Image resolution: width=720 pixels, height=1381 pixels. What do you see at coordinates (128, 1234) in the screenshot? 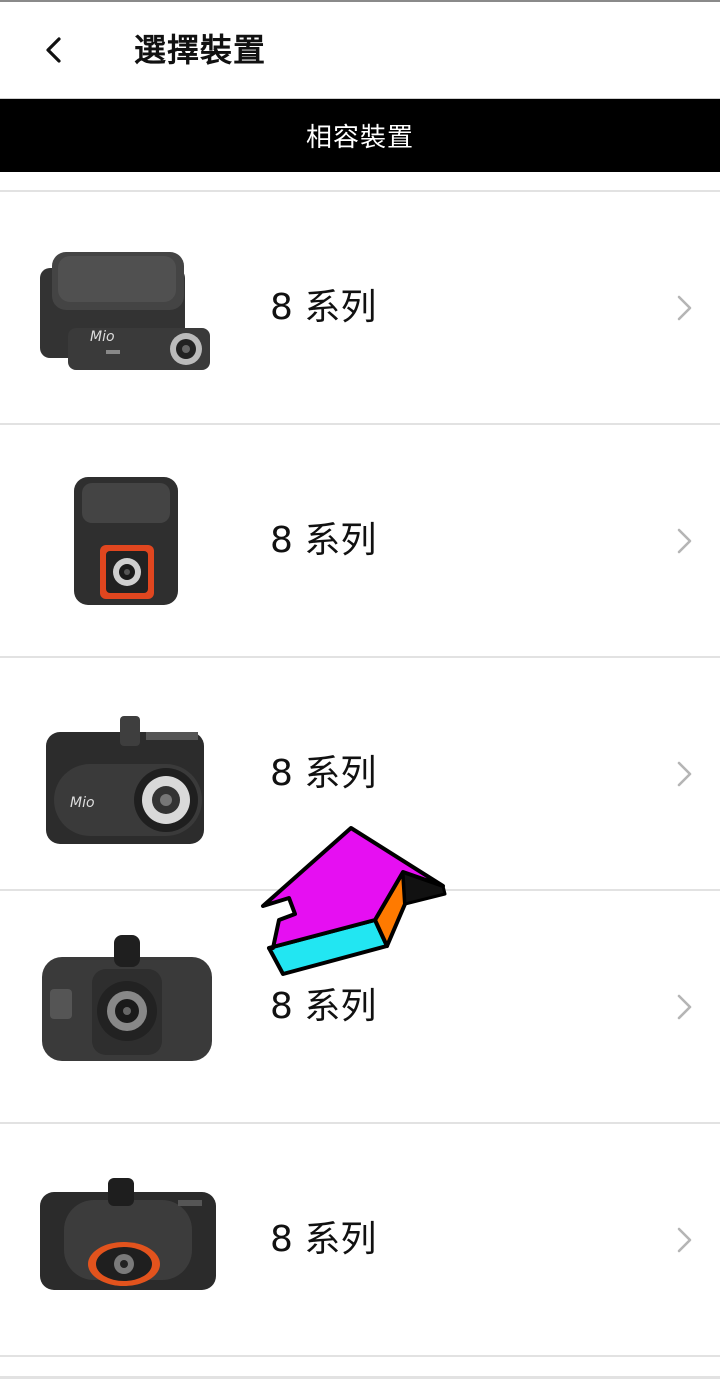
I see `dashcam-orange-accent-image` at bounding box center [128, 1234].